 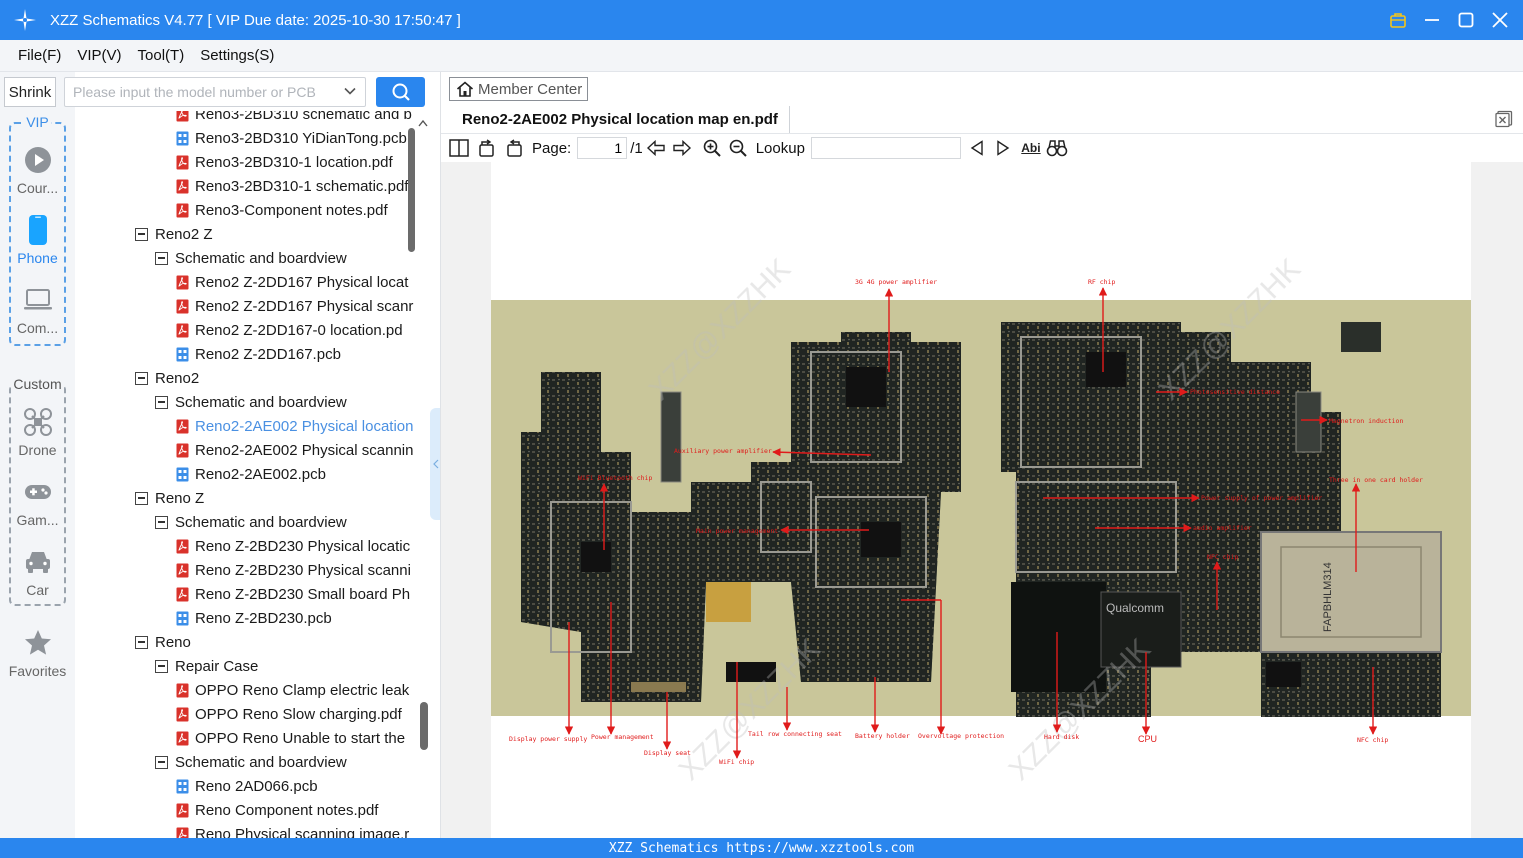 I want to click on tree-node-label: Reno, so click(x=173, y=642).